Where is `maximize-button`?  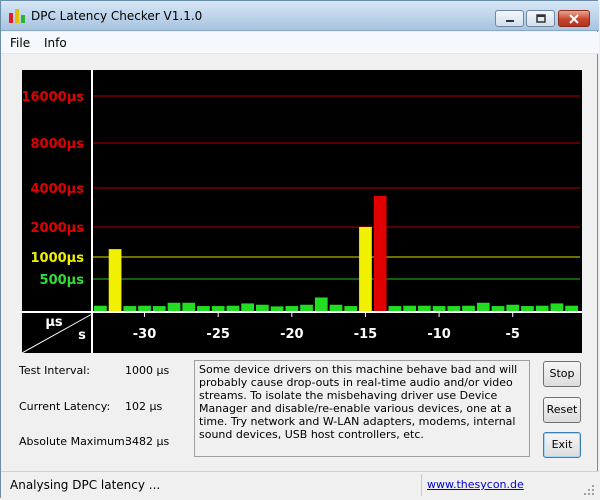 maximize-button is located at coordinates (540, 18).